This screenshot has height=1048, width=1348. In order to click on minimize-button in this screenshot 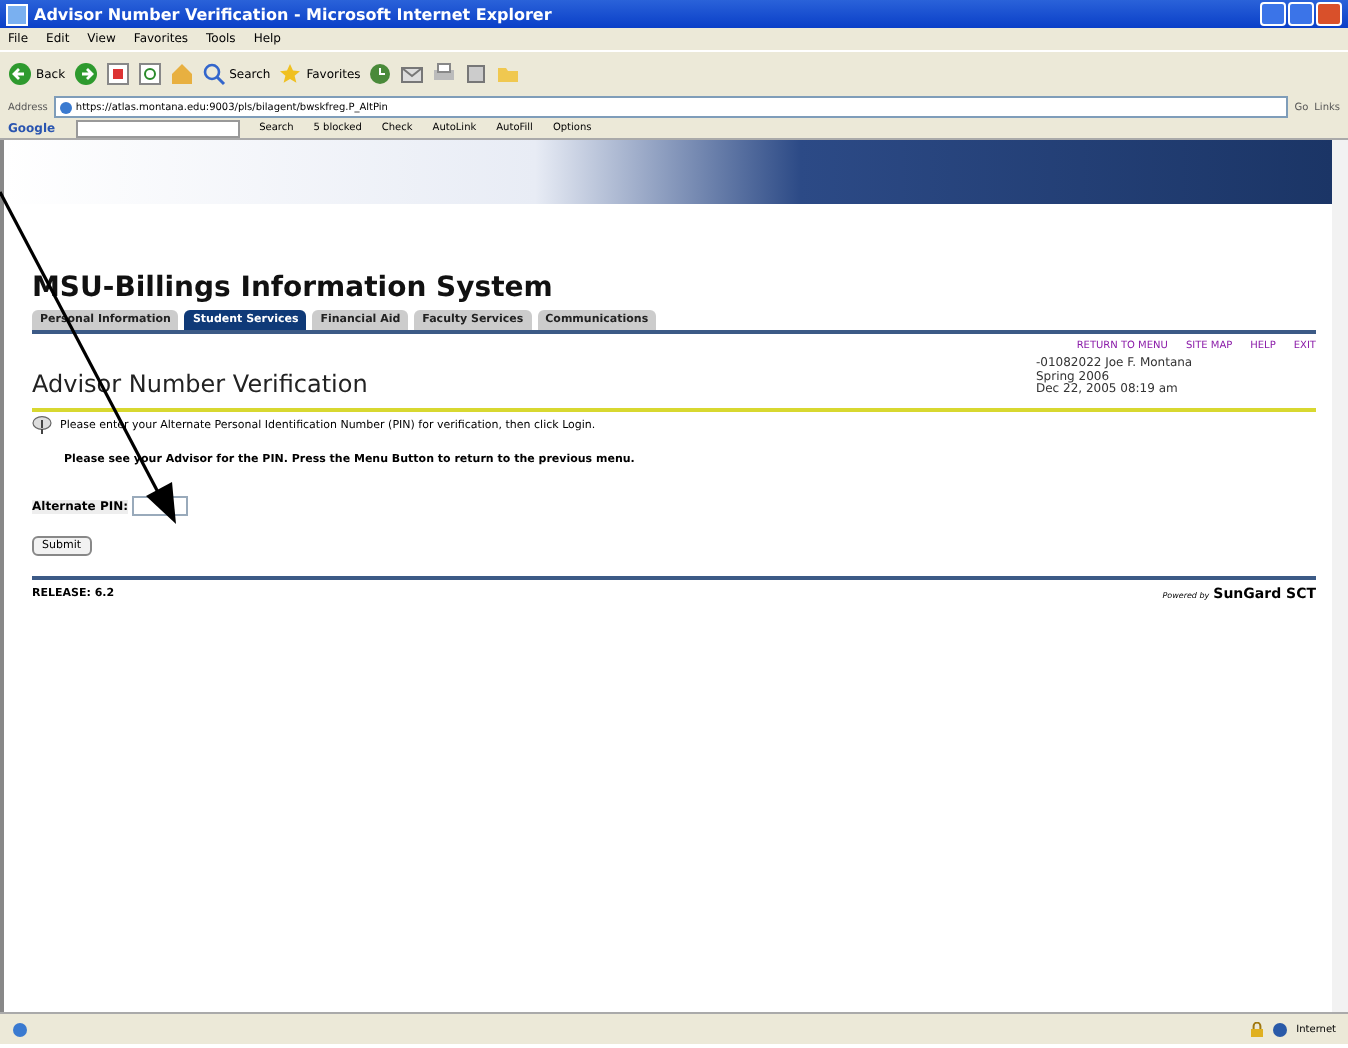, I will do `click(1273, 14)`.